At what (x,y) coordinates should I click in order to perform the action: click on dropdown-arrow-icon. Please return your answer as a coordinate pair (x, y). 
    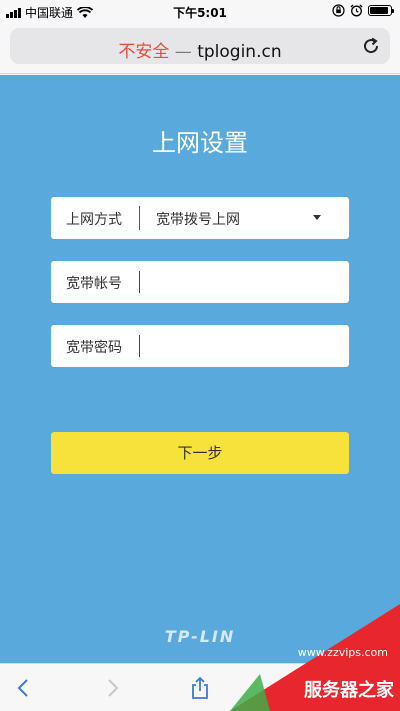
    Looking at the image, I should click on (317, 217).